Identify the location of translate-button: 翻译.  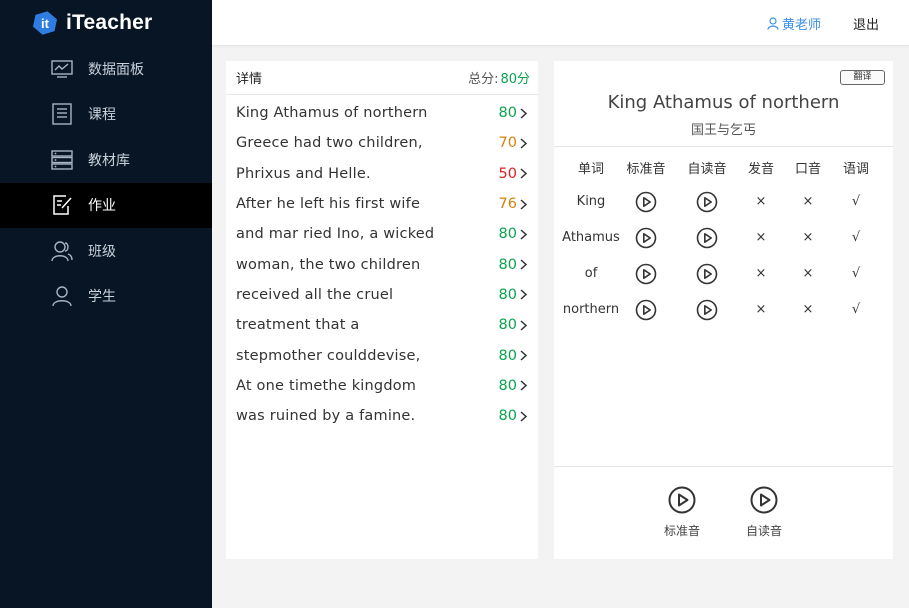
(862, 77).